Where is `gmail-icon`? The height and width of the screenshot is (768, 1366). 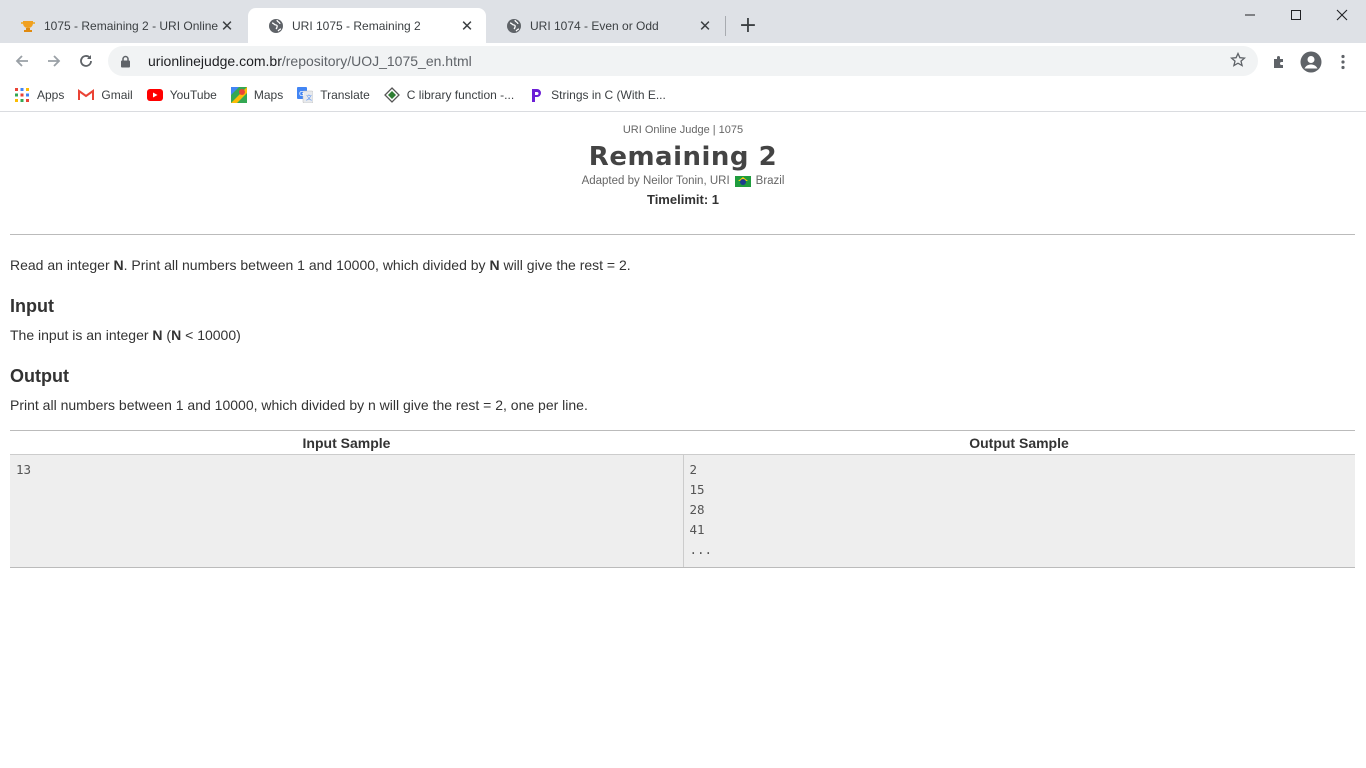
gmail-icon is located at coordinates (86, 95).